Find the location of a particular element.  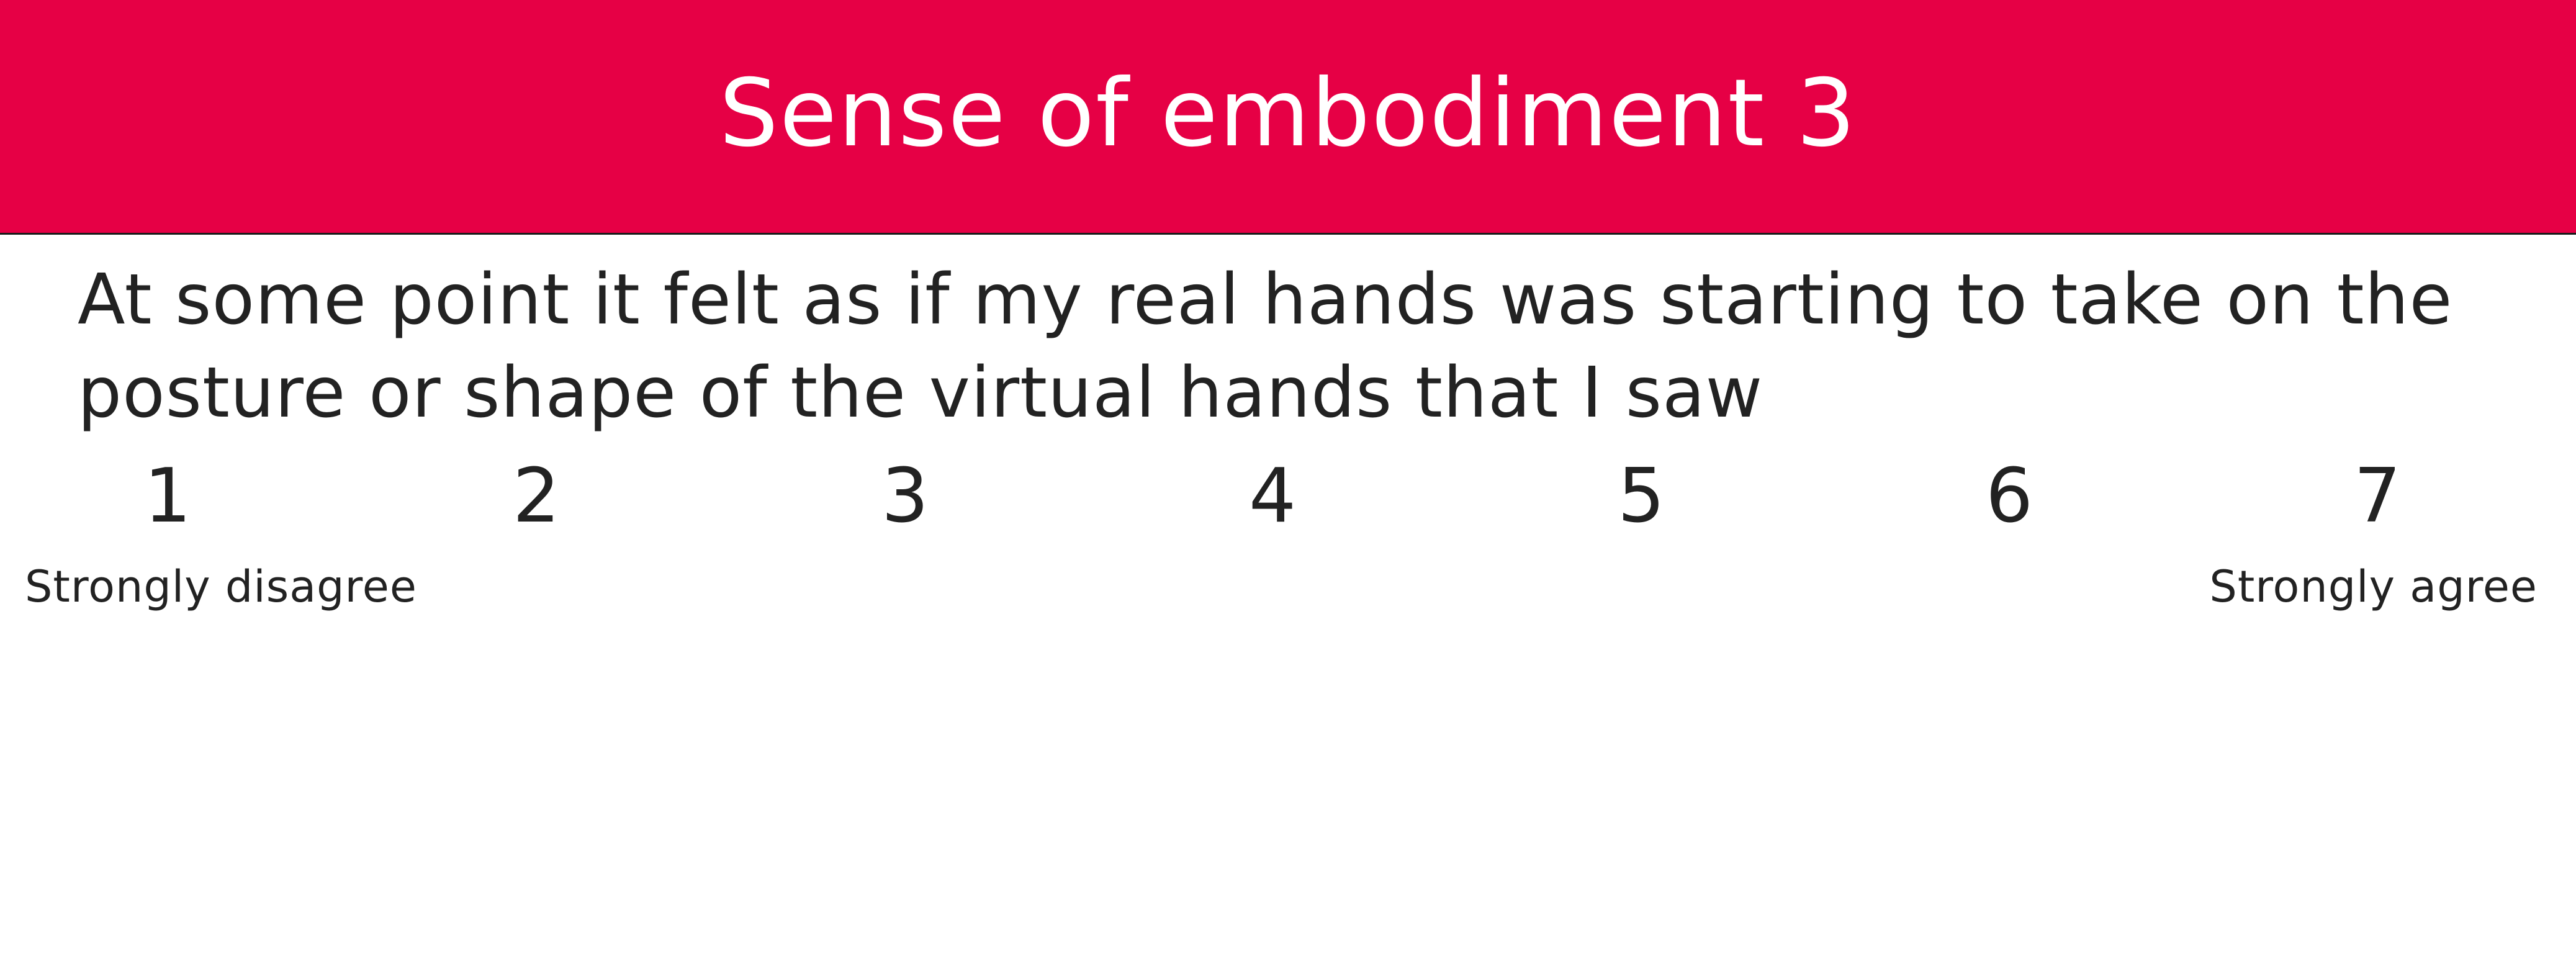

scale-option-6: 6 is located at coordinates (2009, 496).